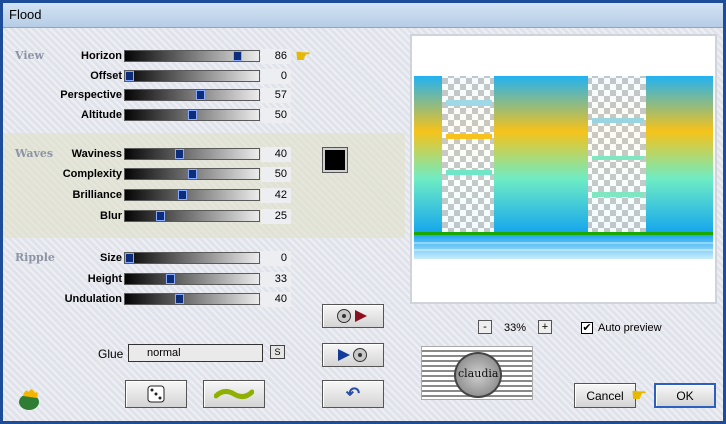 The height and width of the screenshot is (424, 726). I want to click on slider-row-height: Height 33, so click(204, 280).